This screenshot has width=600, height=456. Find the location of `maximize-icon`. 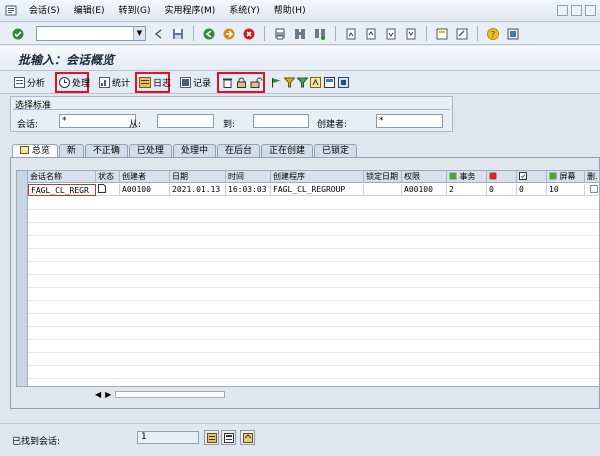

maximize-icon is located at coordinates (576, 10).